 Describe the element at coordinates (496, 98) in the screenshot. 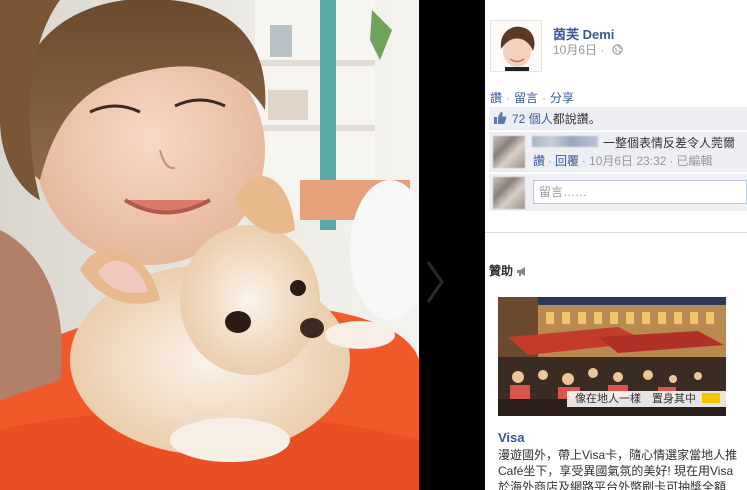

I see `like-link: 讚` at that location.